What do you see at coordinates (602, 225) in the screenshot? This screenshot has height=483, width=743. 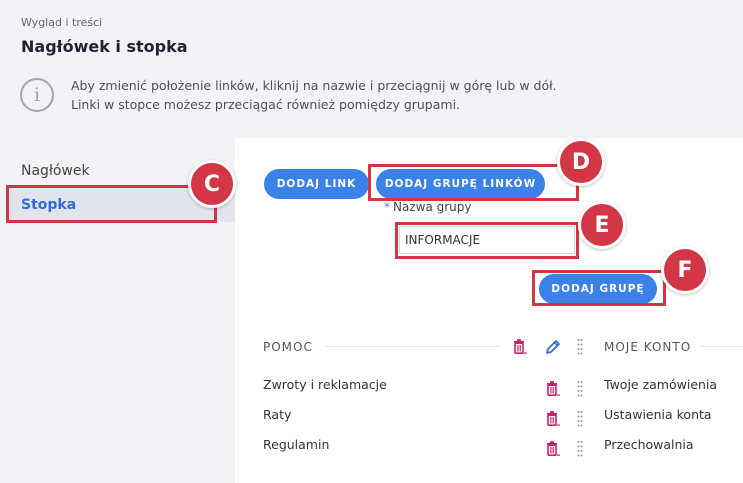 I see `callout-e: E` at bounding box center [602, 225].